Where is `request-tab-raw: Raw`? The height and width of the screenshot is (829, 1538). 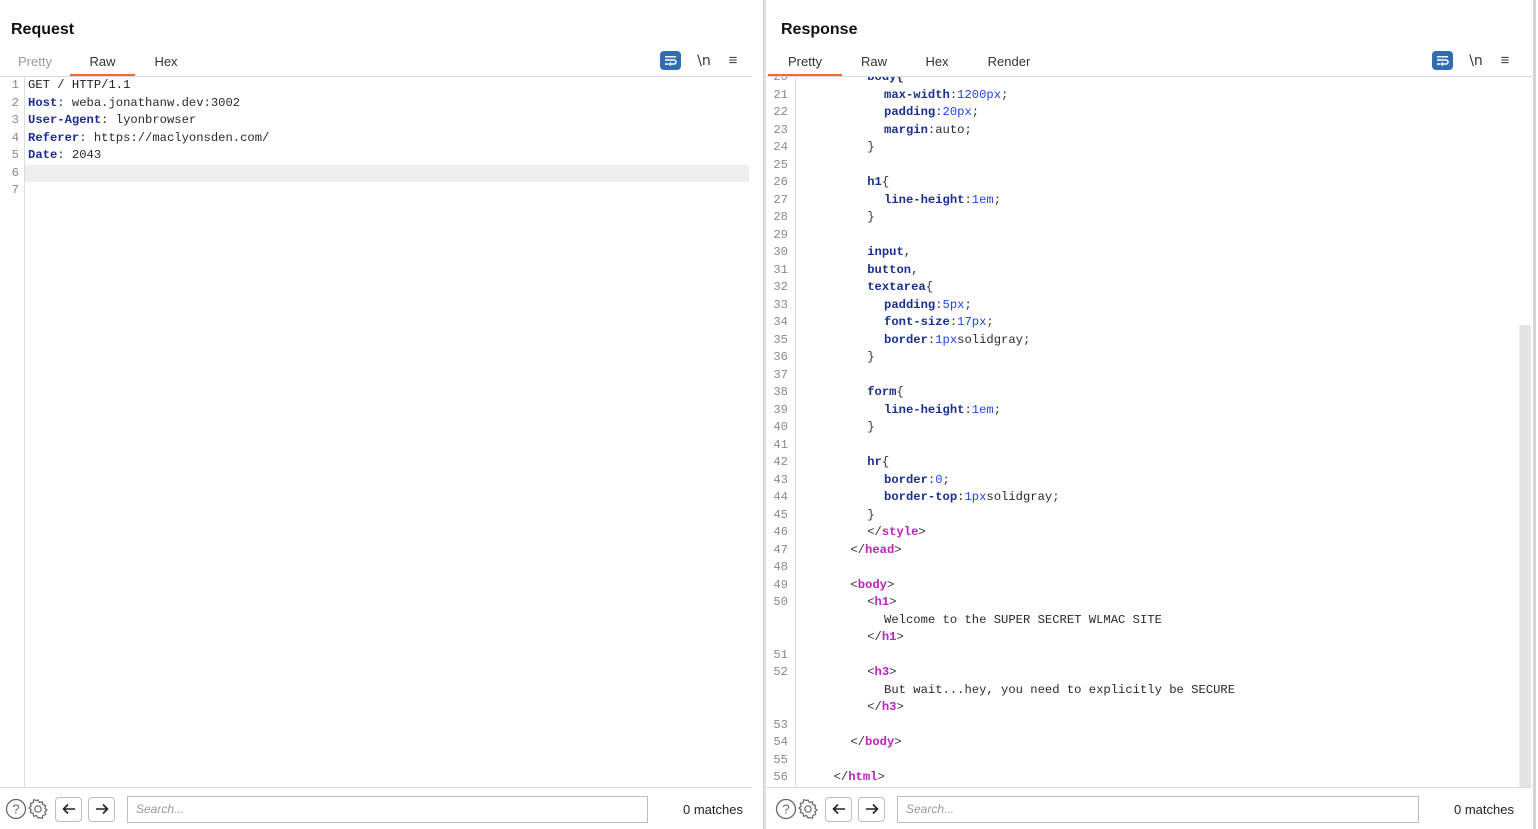 request-tab-raw: Raw is located at coordinates (102, 63).